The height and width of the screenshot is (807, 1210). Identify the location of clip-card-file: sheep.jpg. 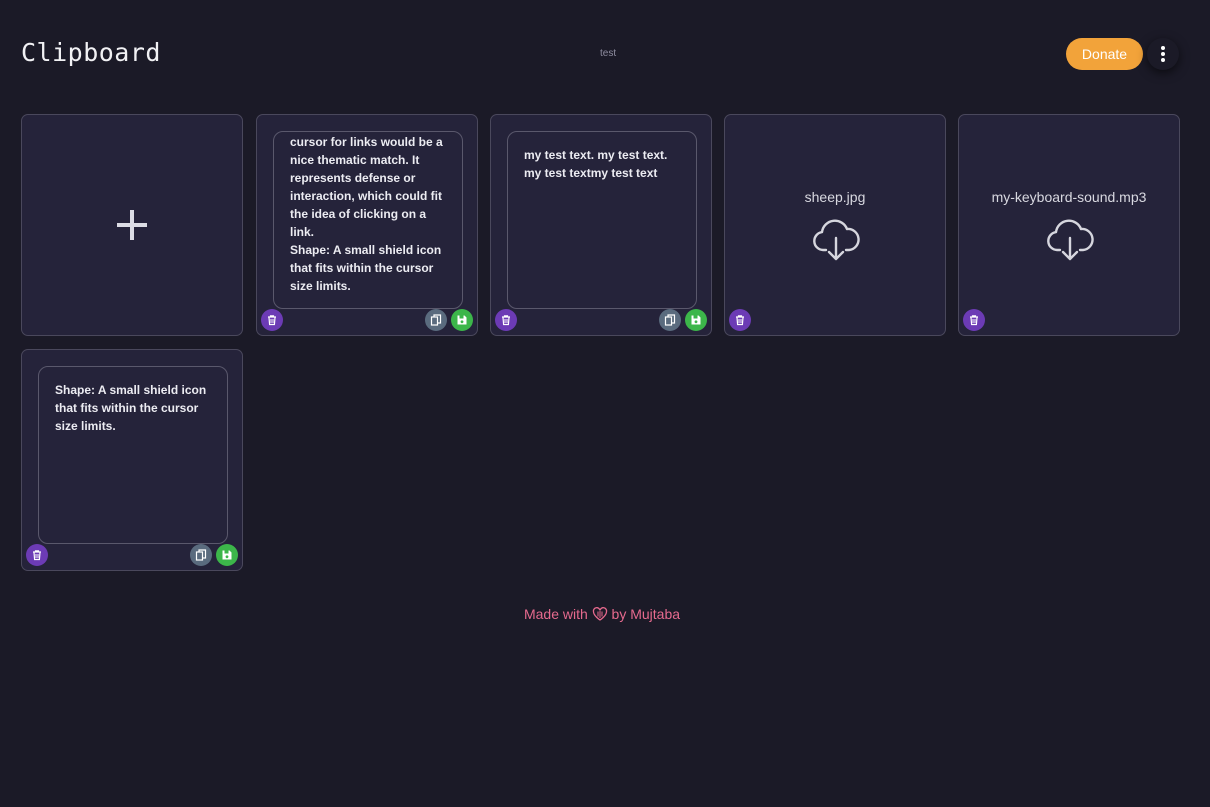
(835, 225).